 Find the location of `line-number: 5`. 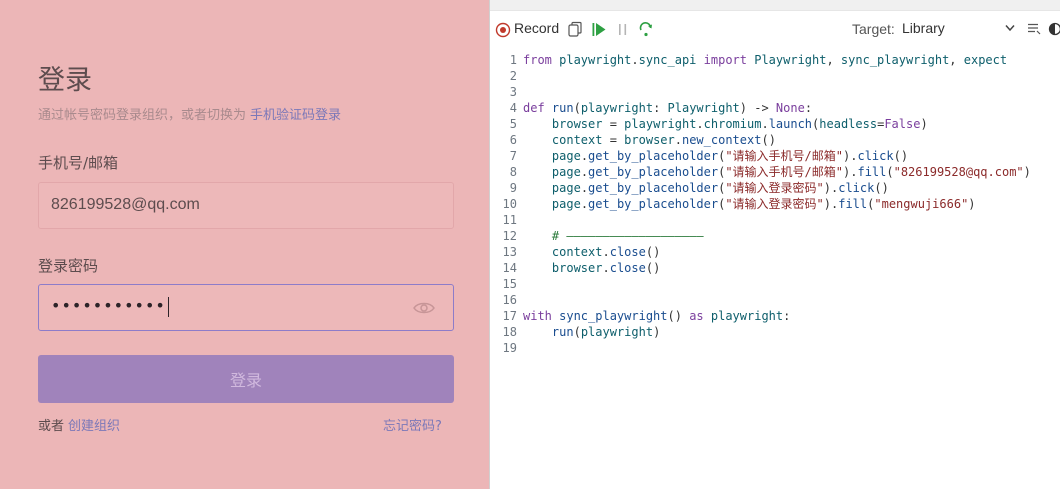

line-number: 5 is located at coordinates (513, 124).